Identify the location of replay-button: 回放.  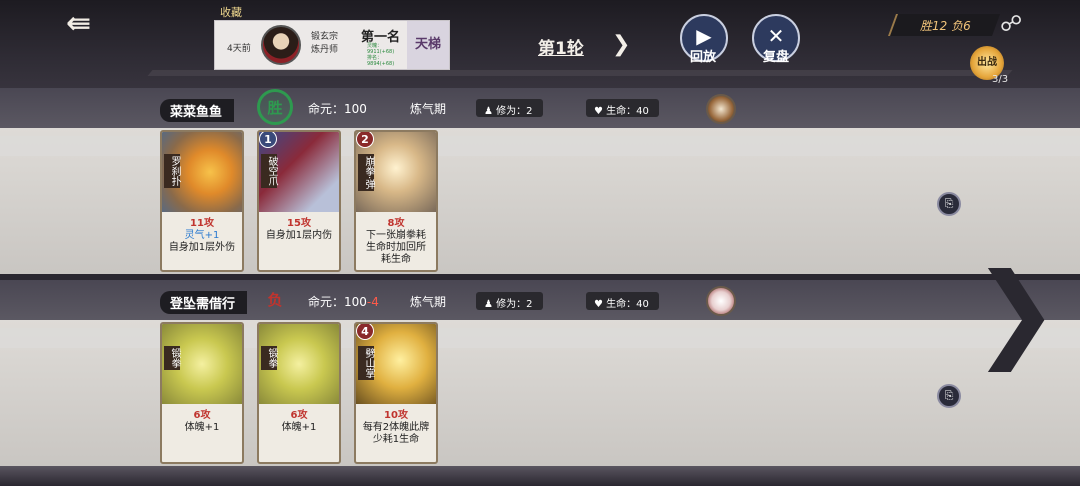
(703, 55).